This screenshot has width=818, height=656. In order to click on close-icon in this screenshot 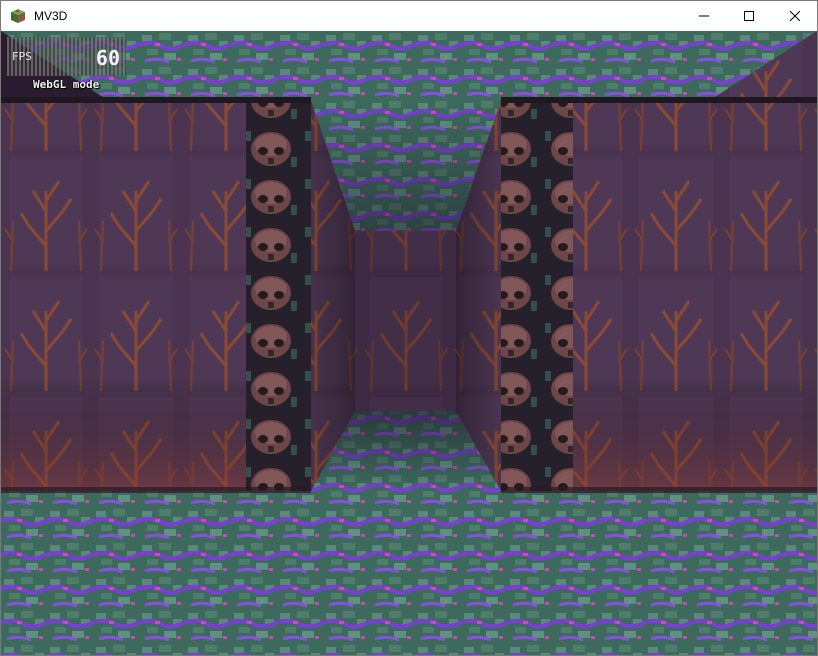, I will do `click(795, 16)`.